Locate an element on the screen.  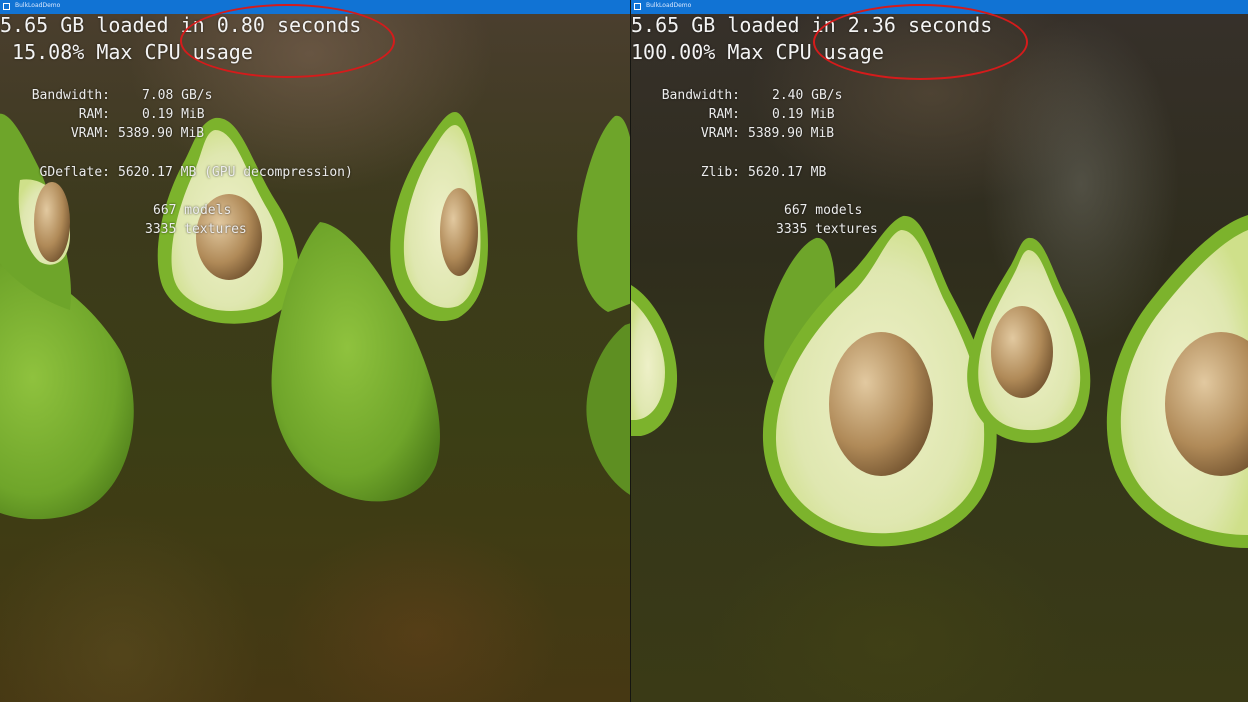
stat-label: Zlib: is located at coordinates (720, 172).